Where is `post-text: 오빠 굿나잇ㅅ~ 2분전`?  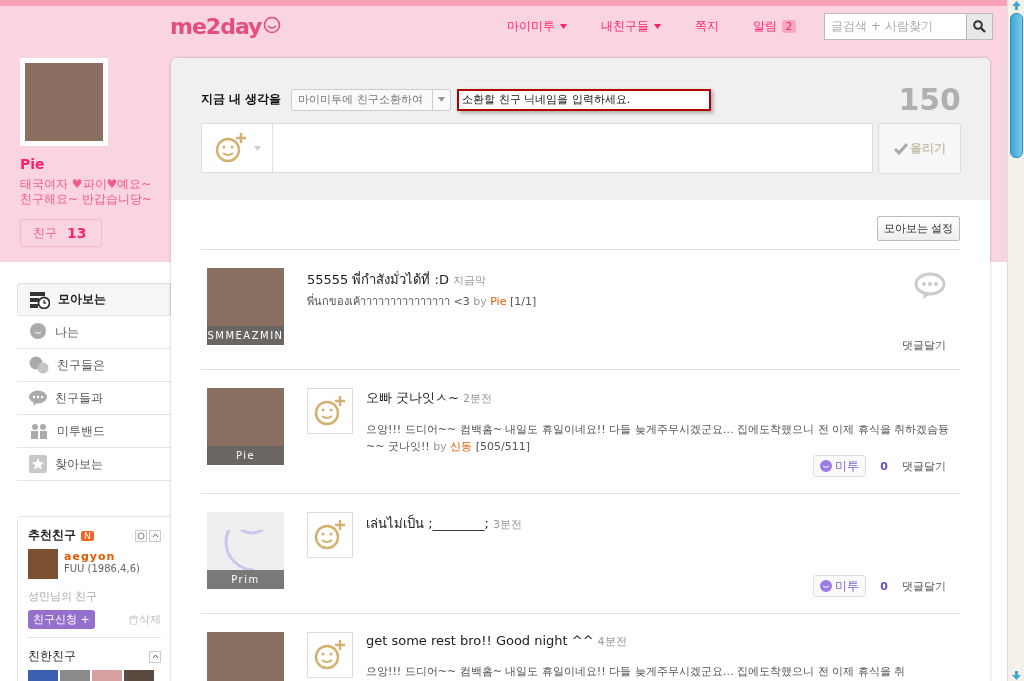 post-text: 오빠 굿나잇ㅅ~ 2분전 is located at coordinates (430, 398).